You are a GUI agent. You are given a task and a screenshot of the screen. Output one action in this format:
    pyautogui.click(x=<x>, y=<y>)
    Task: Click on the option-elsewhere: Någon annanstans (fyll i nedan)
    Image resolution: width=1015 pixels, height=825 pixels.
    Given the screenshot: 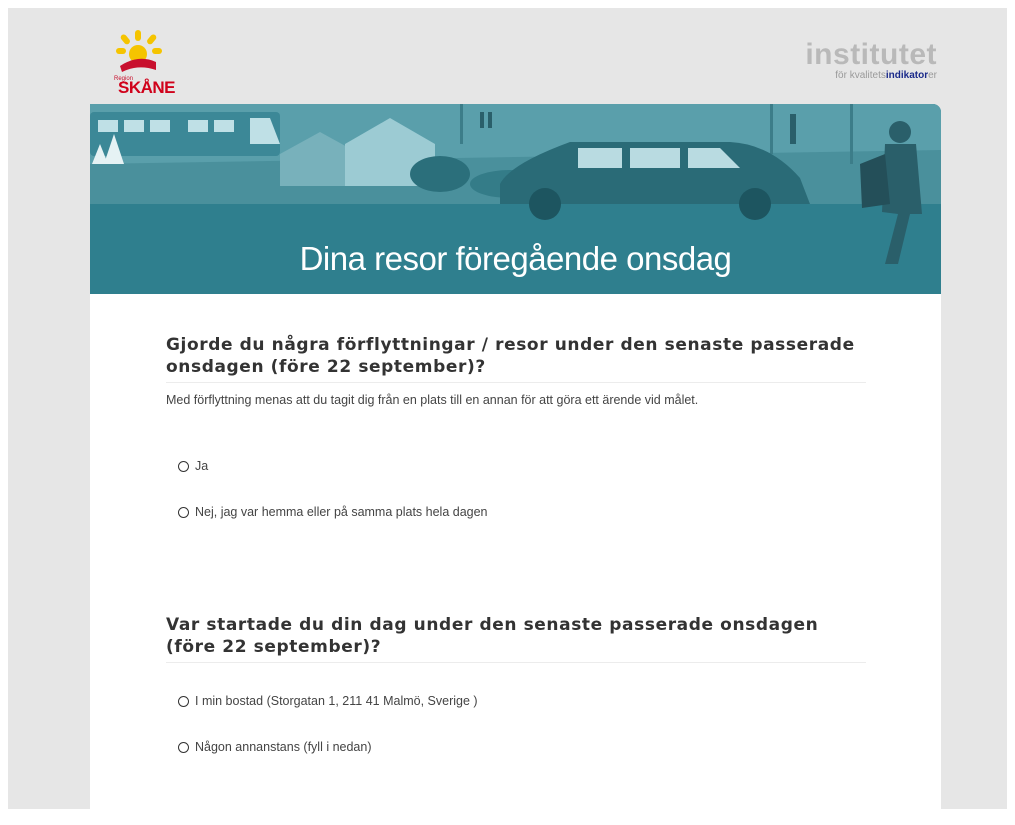 What is the action you would take?
    pyautogui.click(x=275, y=747)
    